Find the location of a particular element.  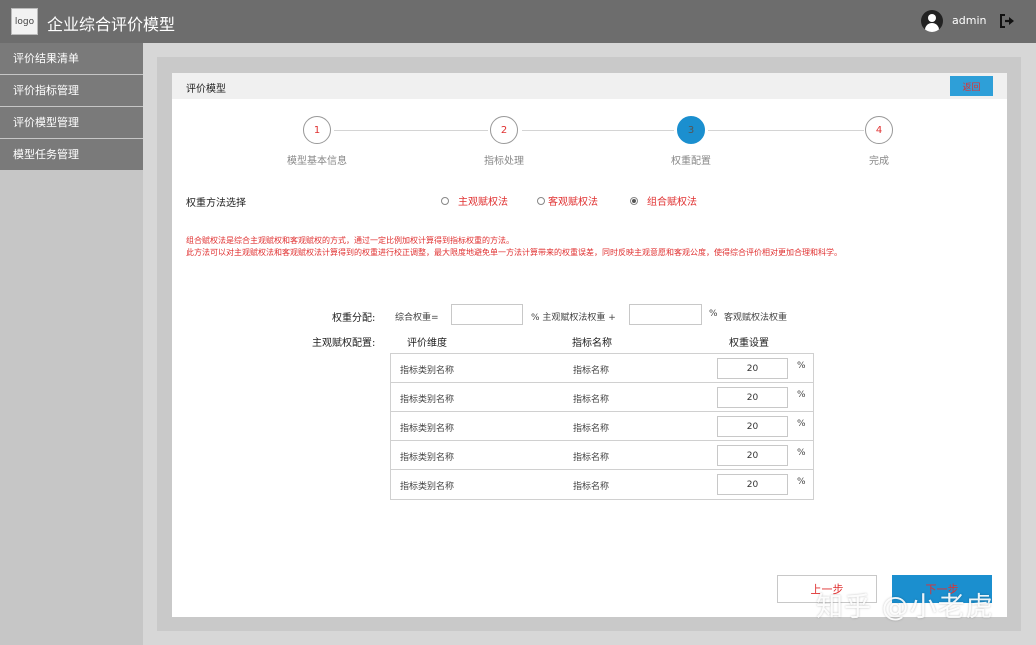

logo-text: logo is located at coordinates (24, 21).